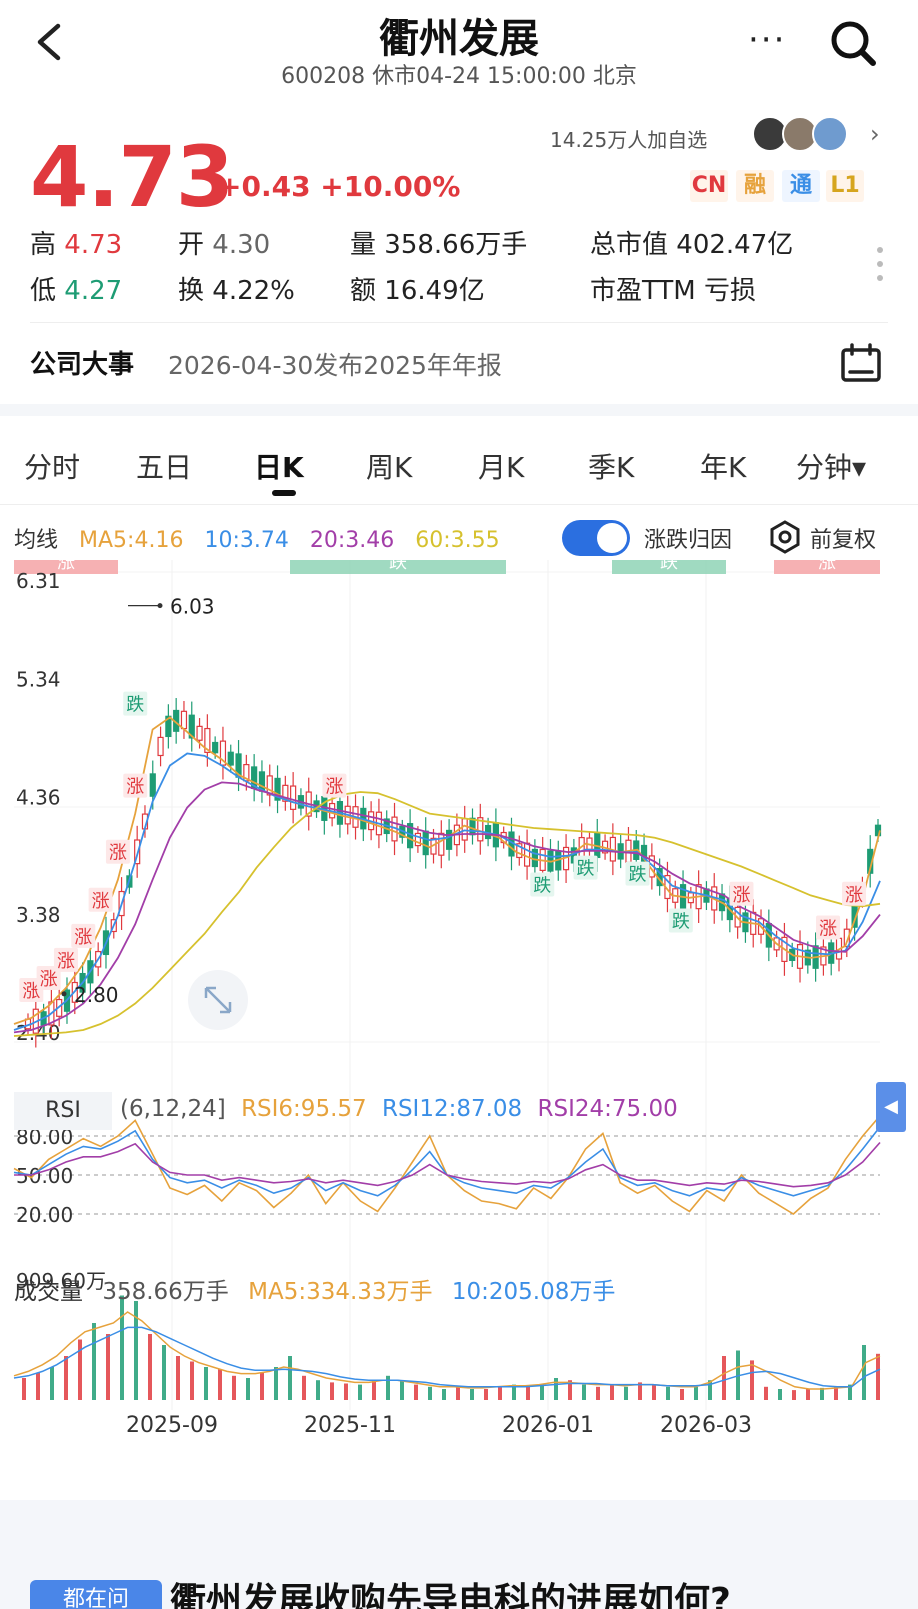 Image resolution: width=918 pixels, height=1609 pixels. What do you see at coordinates (450, 1590) in the screenshot?
I see `qa-question: 衢州发展收购先导电科的进展如何?` at bounding box center [450, 1590].